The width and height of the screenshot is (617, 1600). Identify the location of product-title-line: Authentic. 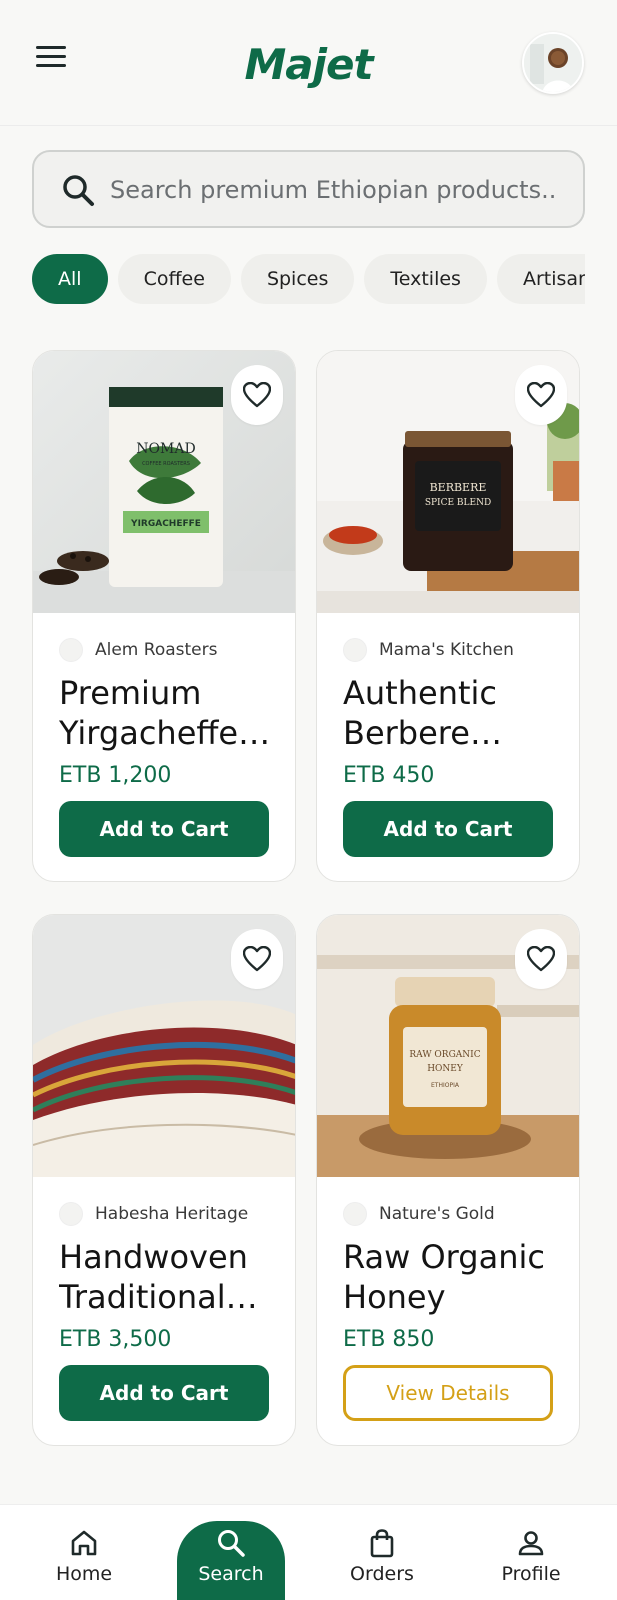
(420, 693).